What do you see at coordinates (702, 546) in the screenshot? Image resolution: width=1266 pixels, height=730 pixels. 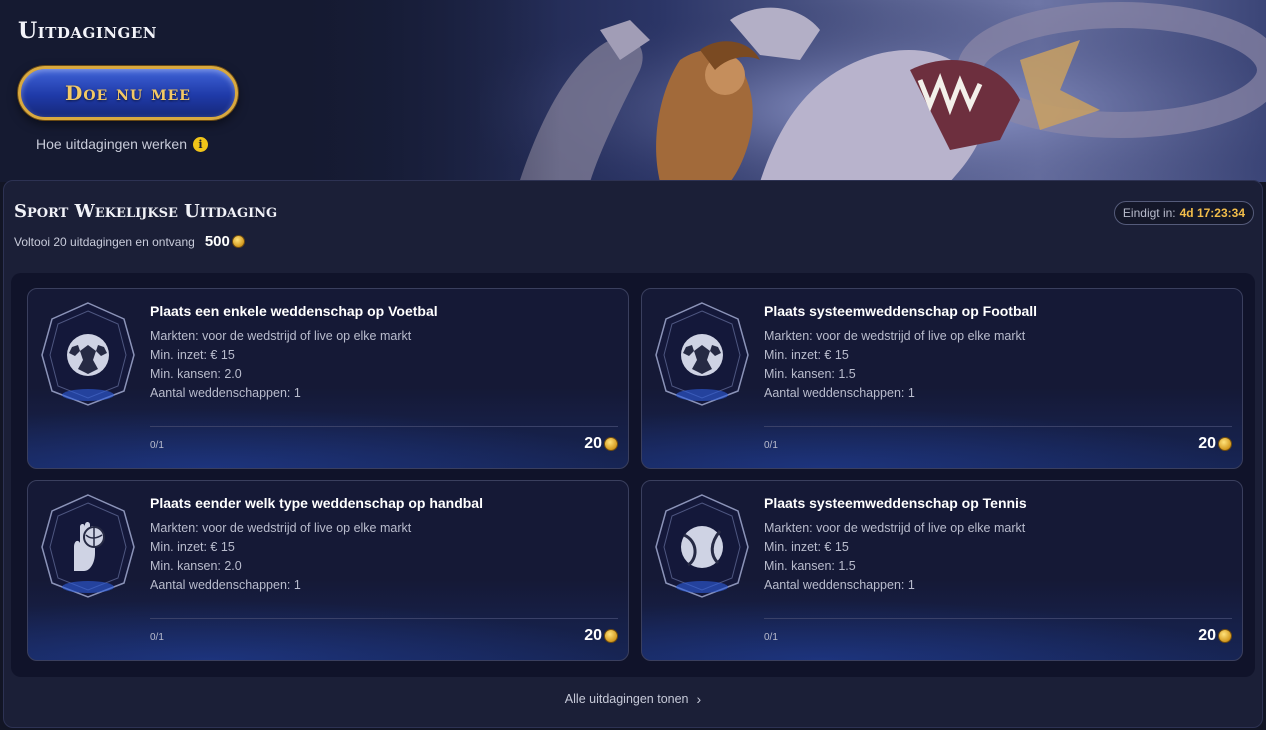 I see `tennis-ball-icon` at bounding box center [702, 546].